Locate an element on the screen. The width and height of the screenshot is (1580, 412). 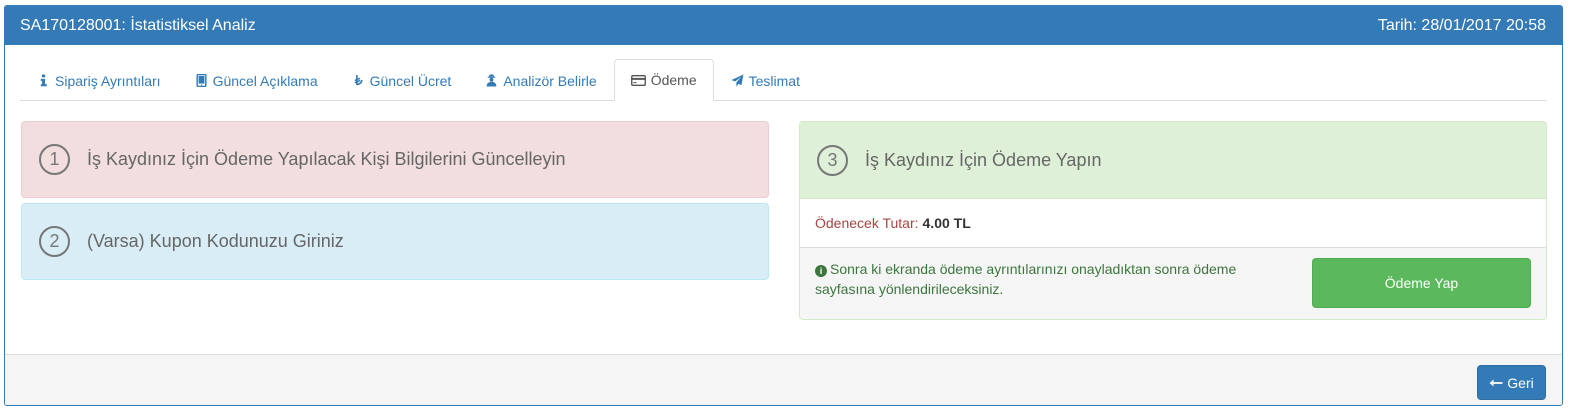
tab-analizor-belirle: Analizör Belirle is located at coordinates (540, 80).